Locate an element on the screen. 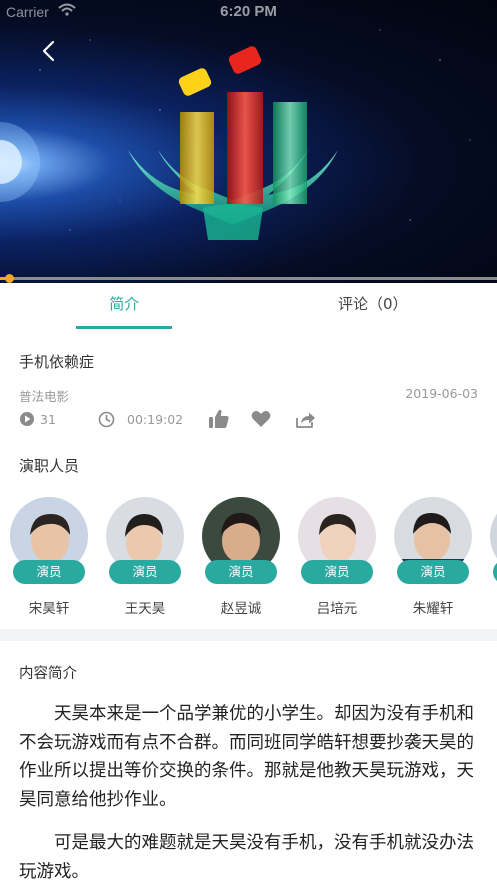  playback-progress-bar is located at coordinates (248, 278).